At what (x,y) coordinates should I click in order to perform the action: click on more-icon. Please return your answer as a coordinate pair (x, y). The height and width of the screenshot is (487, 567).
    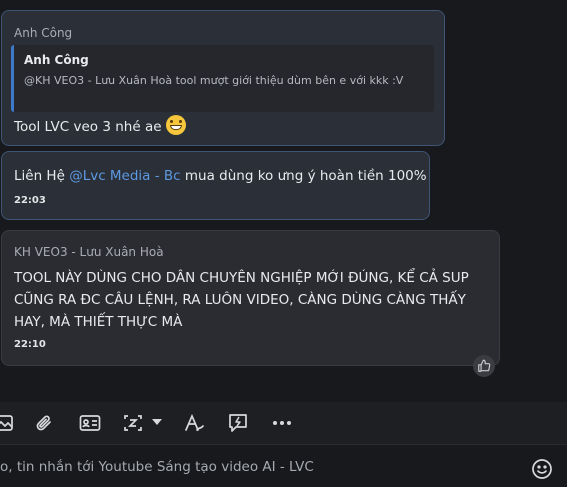
    Looking at the image, I should click on (282, 423).